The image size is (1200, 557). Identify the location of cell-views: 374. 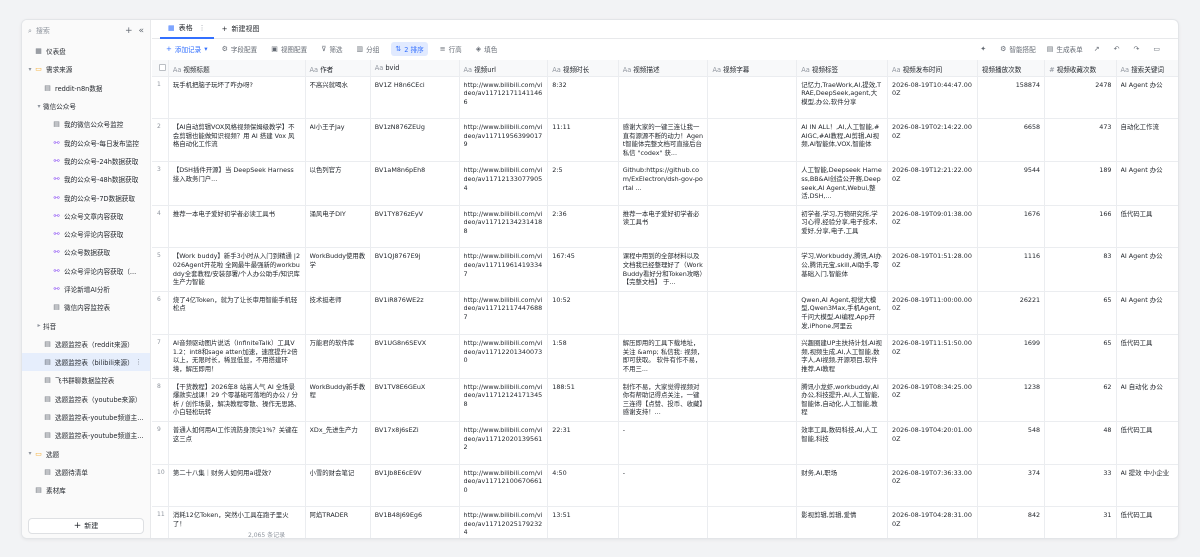
(1011, 486).